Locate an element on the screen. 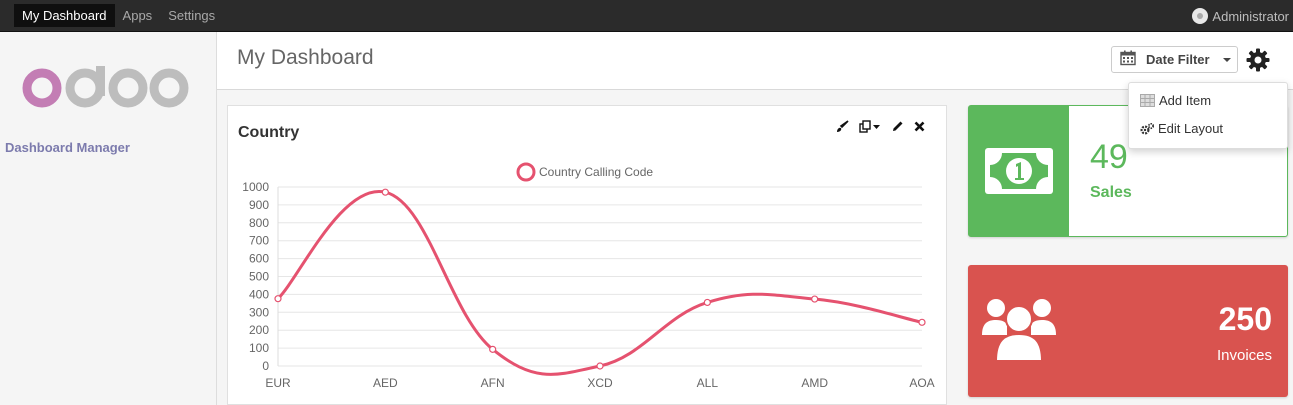  sales-label: Sales is located at coordinates (1111, 192).